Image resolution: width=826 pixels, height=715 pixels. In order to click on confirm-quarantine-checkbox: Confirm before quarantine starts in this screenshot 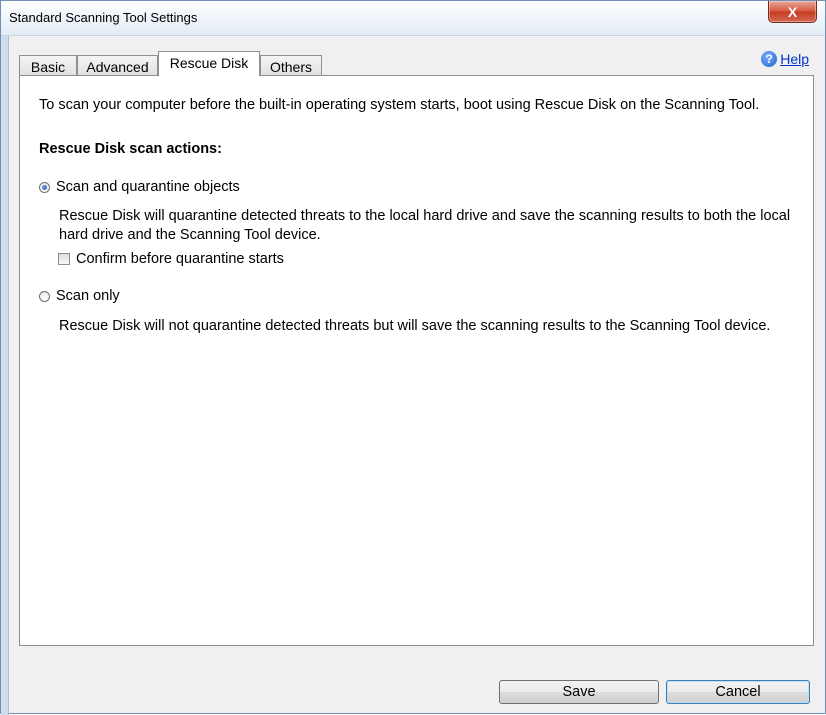, I will do `click(171, 259)`.